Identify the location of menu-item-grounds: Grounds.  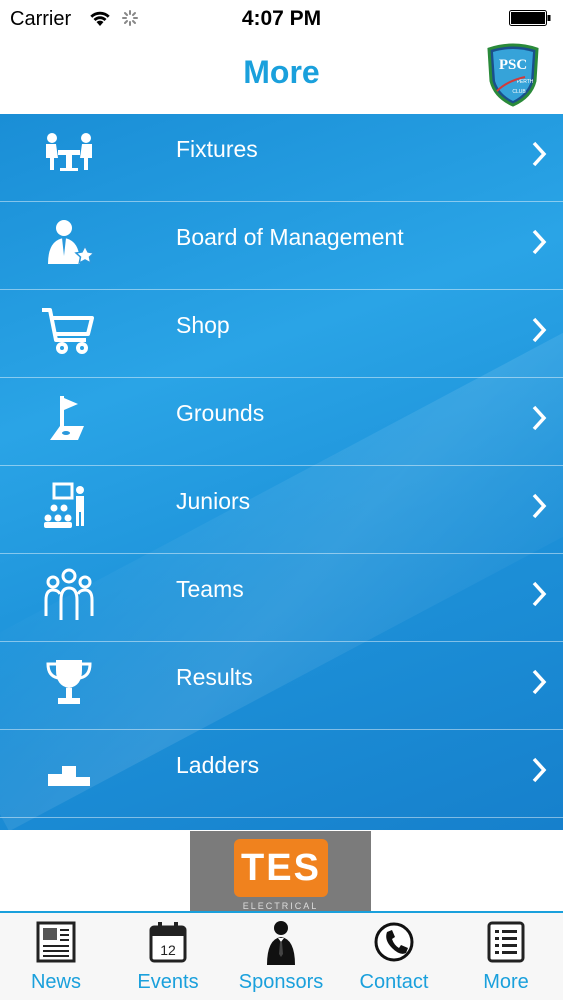
(281, 422).